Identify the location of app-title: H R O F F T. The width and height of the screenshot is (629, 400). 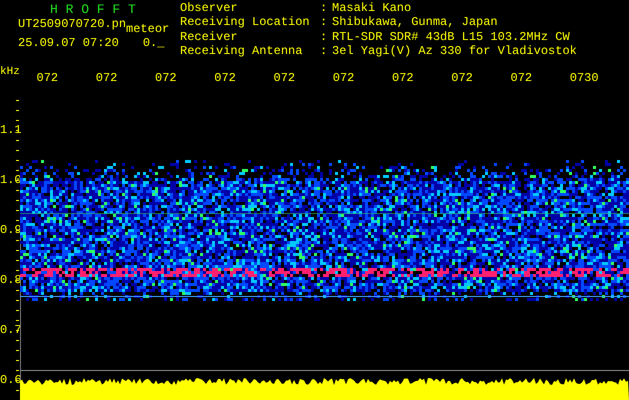
(93, 9).